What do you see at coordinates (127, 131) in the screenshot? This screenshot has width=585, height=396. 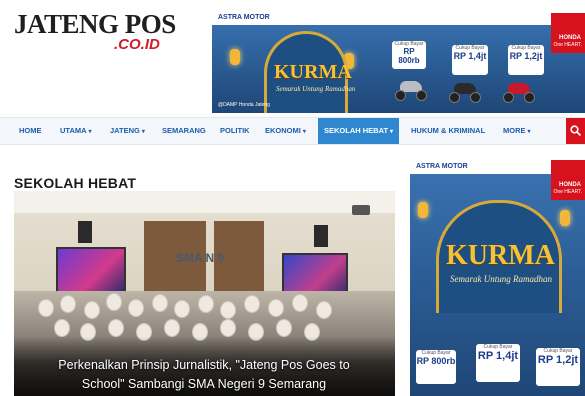 I see `nav-item-jateng: JATENG ▾` at bounding box center [127, 131].